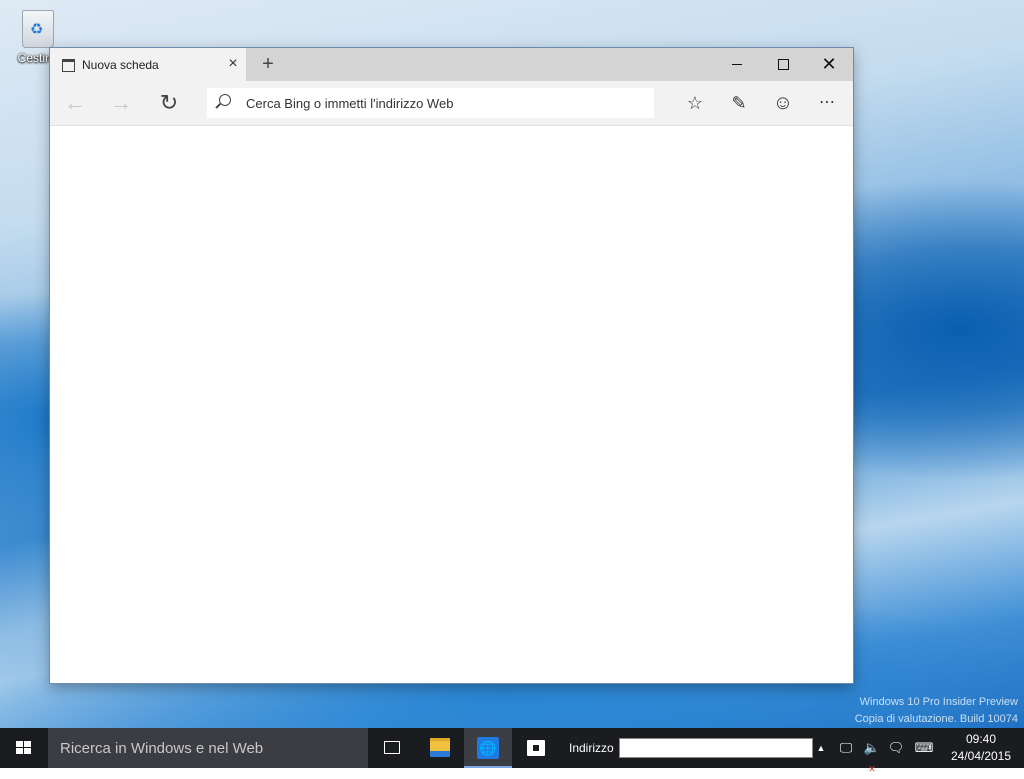  I want to click on address-placeholder: Cerca Bing o immetti l'indirizzo Web, so click(350, 103).